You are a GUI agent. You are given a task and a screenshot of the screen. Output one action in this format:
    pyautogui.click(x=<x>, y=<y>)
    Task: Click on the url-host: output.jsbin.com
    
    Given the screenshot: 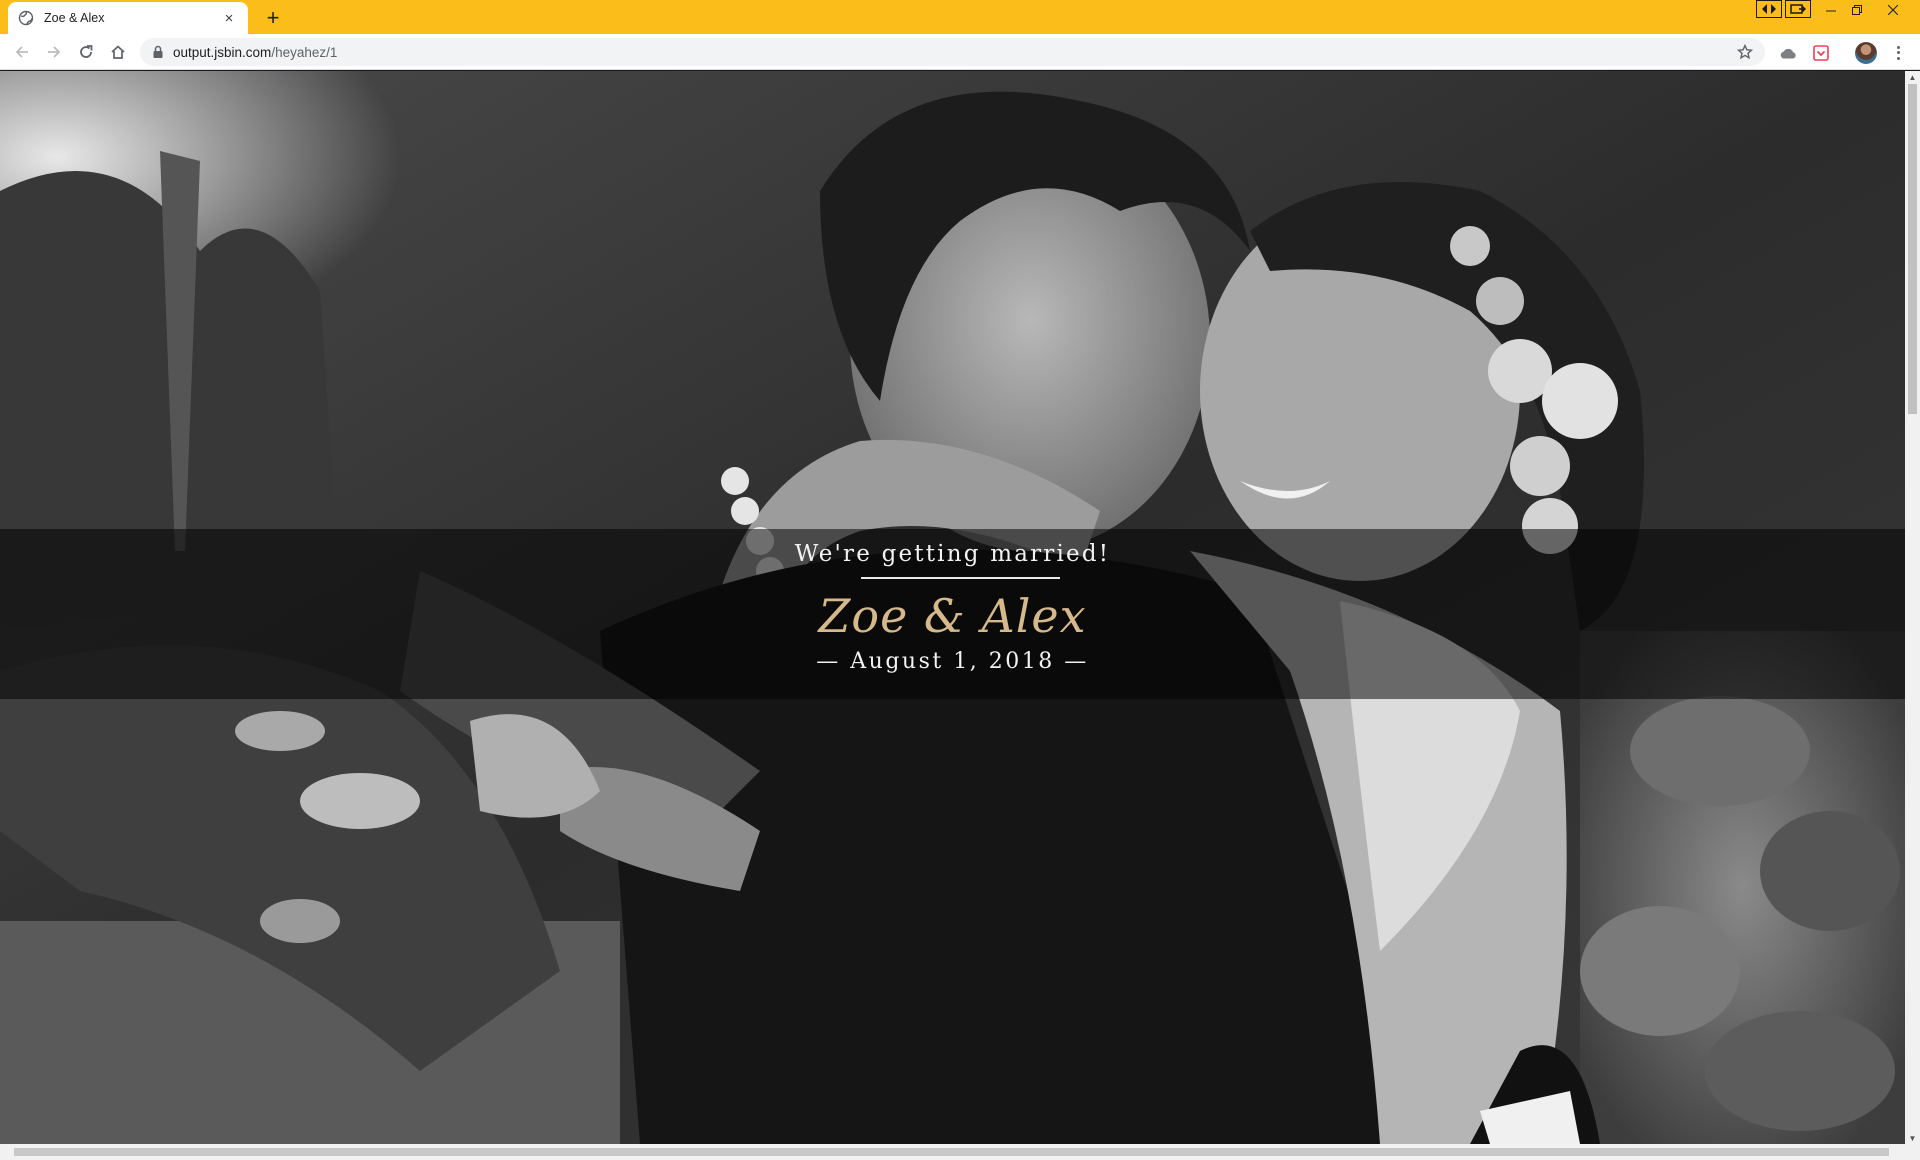 What is the action you would take?
    pyautogui.click(x=222, y=52)
    